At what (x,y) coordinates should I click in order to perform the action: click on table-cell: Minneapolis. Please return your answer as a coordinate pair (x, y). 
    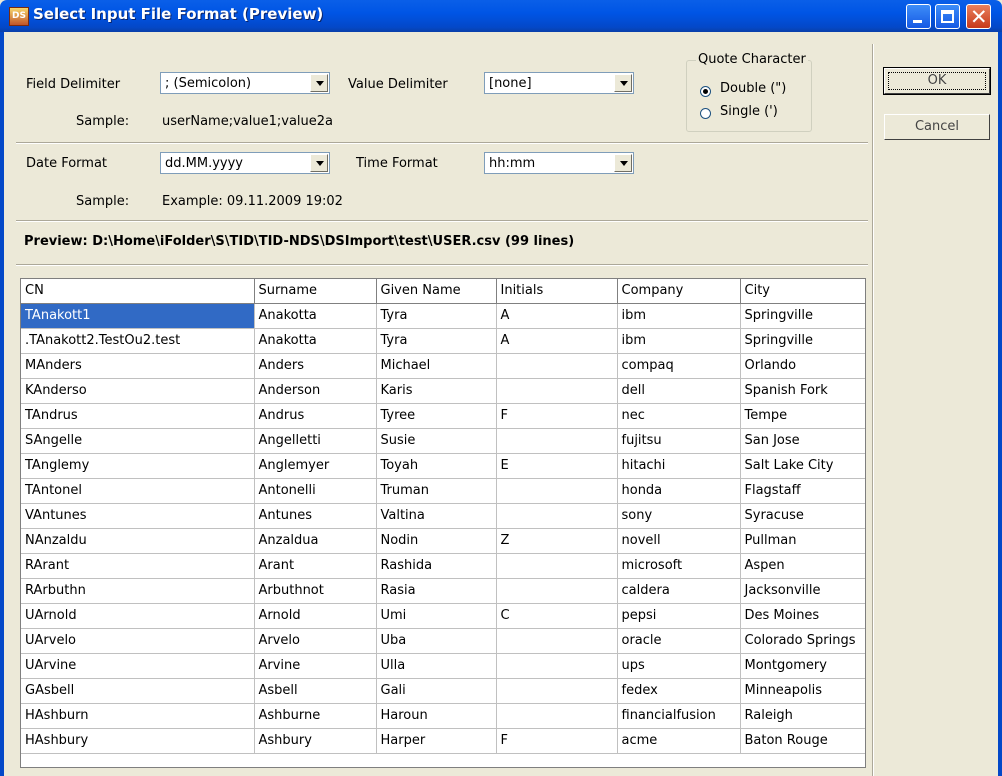
    Looking at the image, I should click on (802, 691).